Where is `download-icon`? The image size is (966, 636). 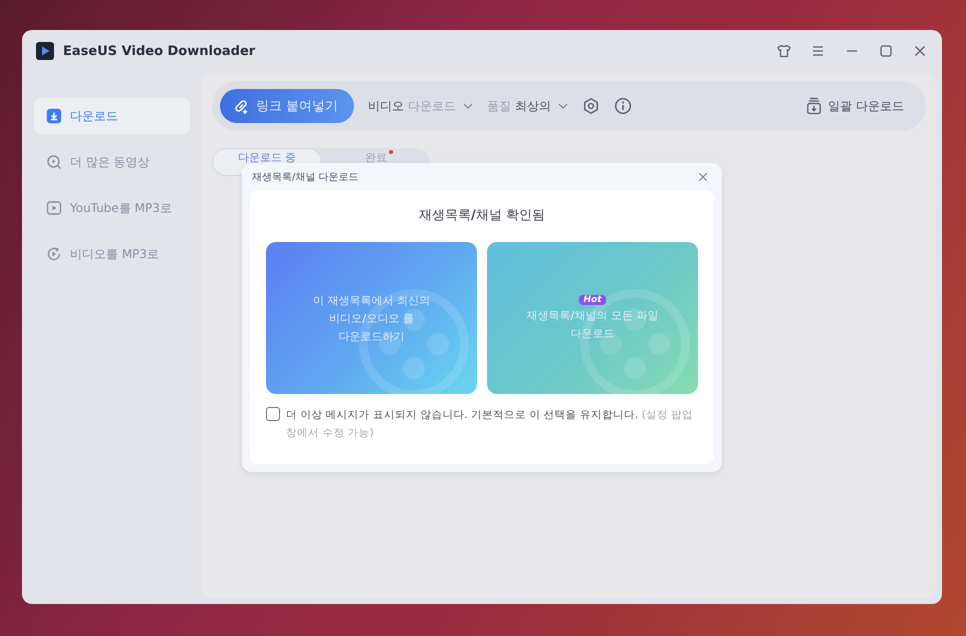 download-icon is located at coordinates (54, 116).